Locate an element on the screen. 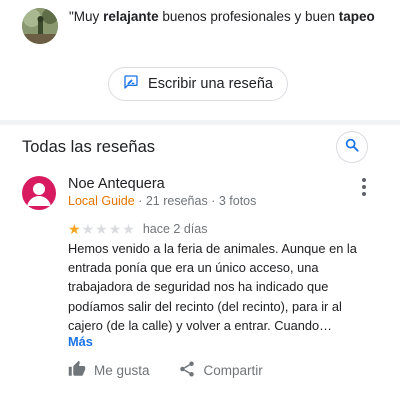 This screenshot has height=400, width=400. snippet-avatar is located at coordinates (40, 26).